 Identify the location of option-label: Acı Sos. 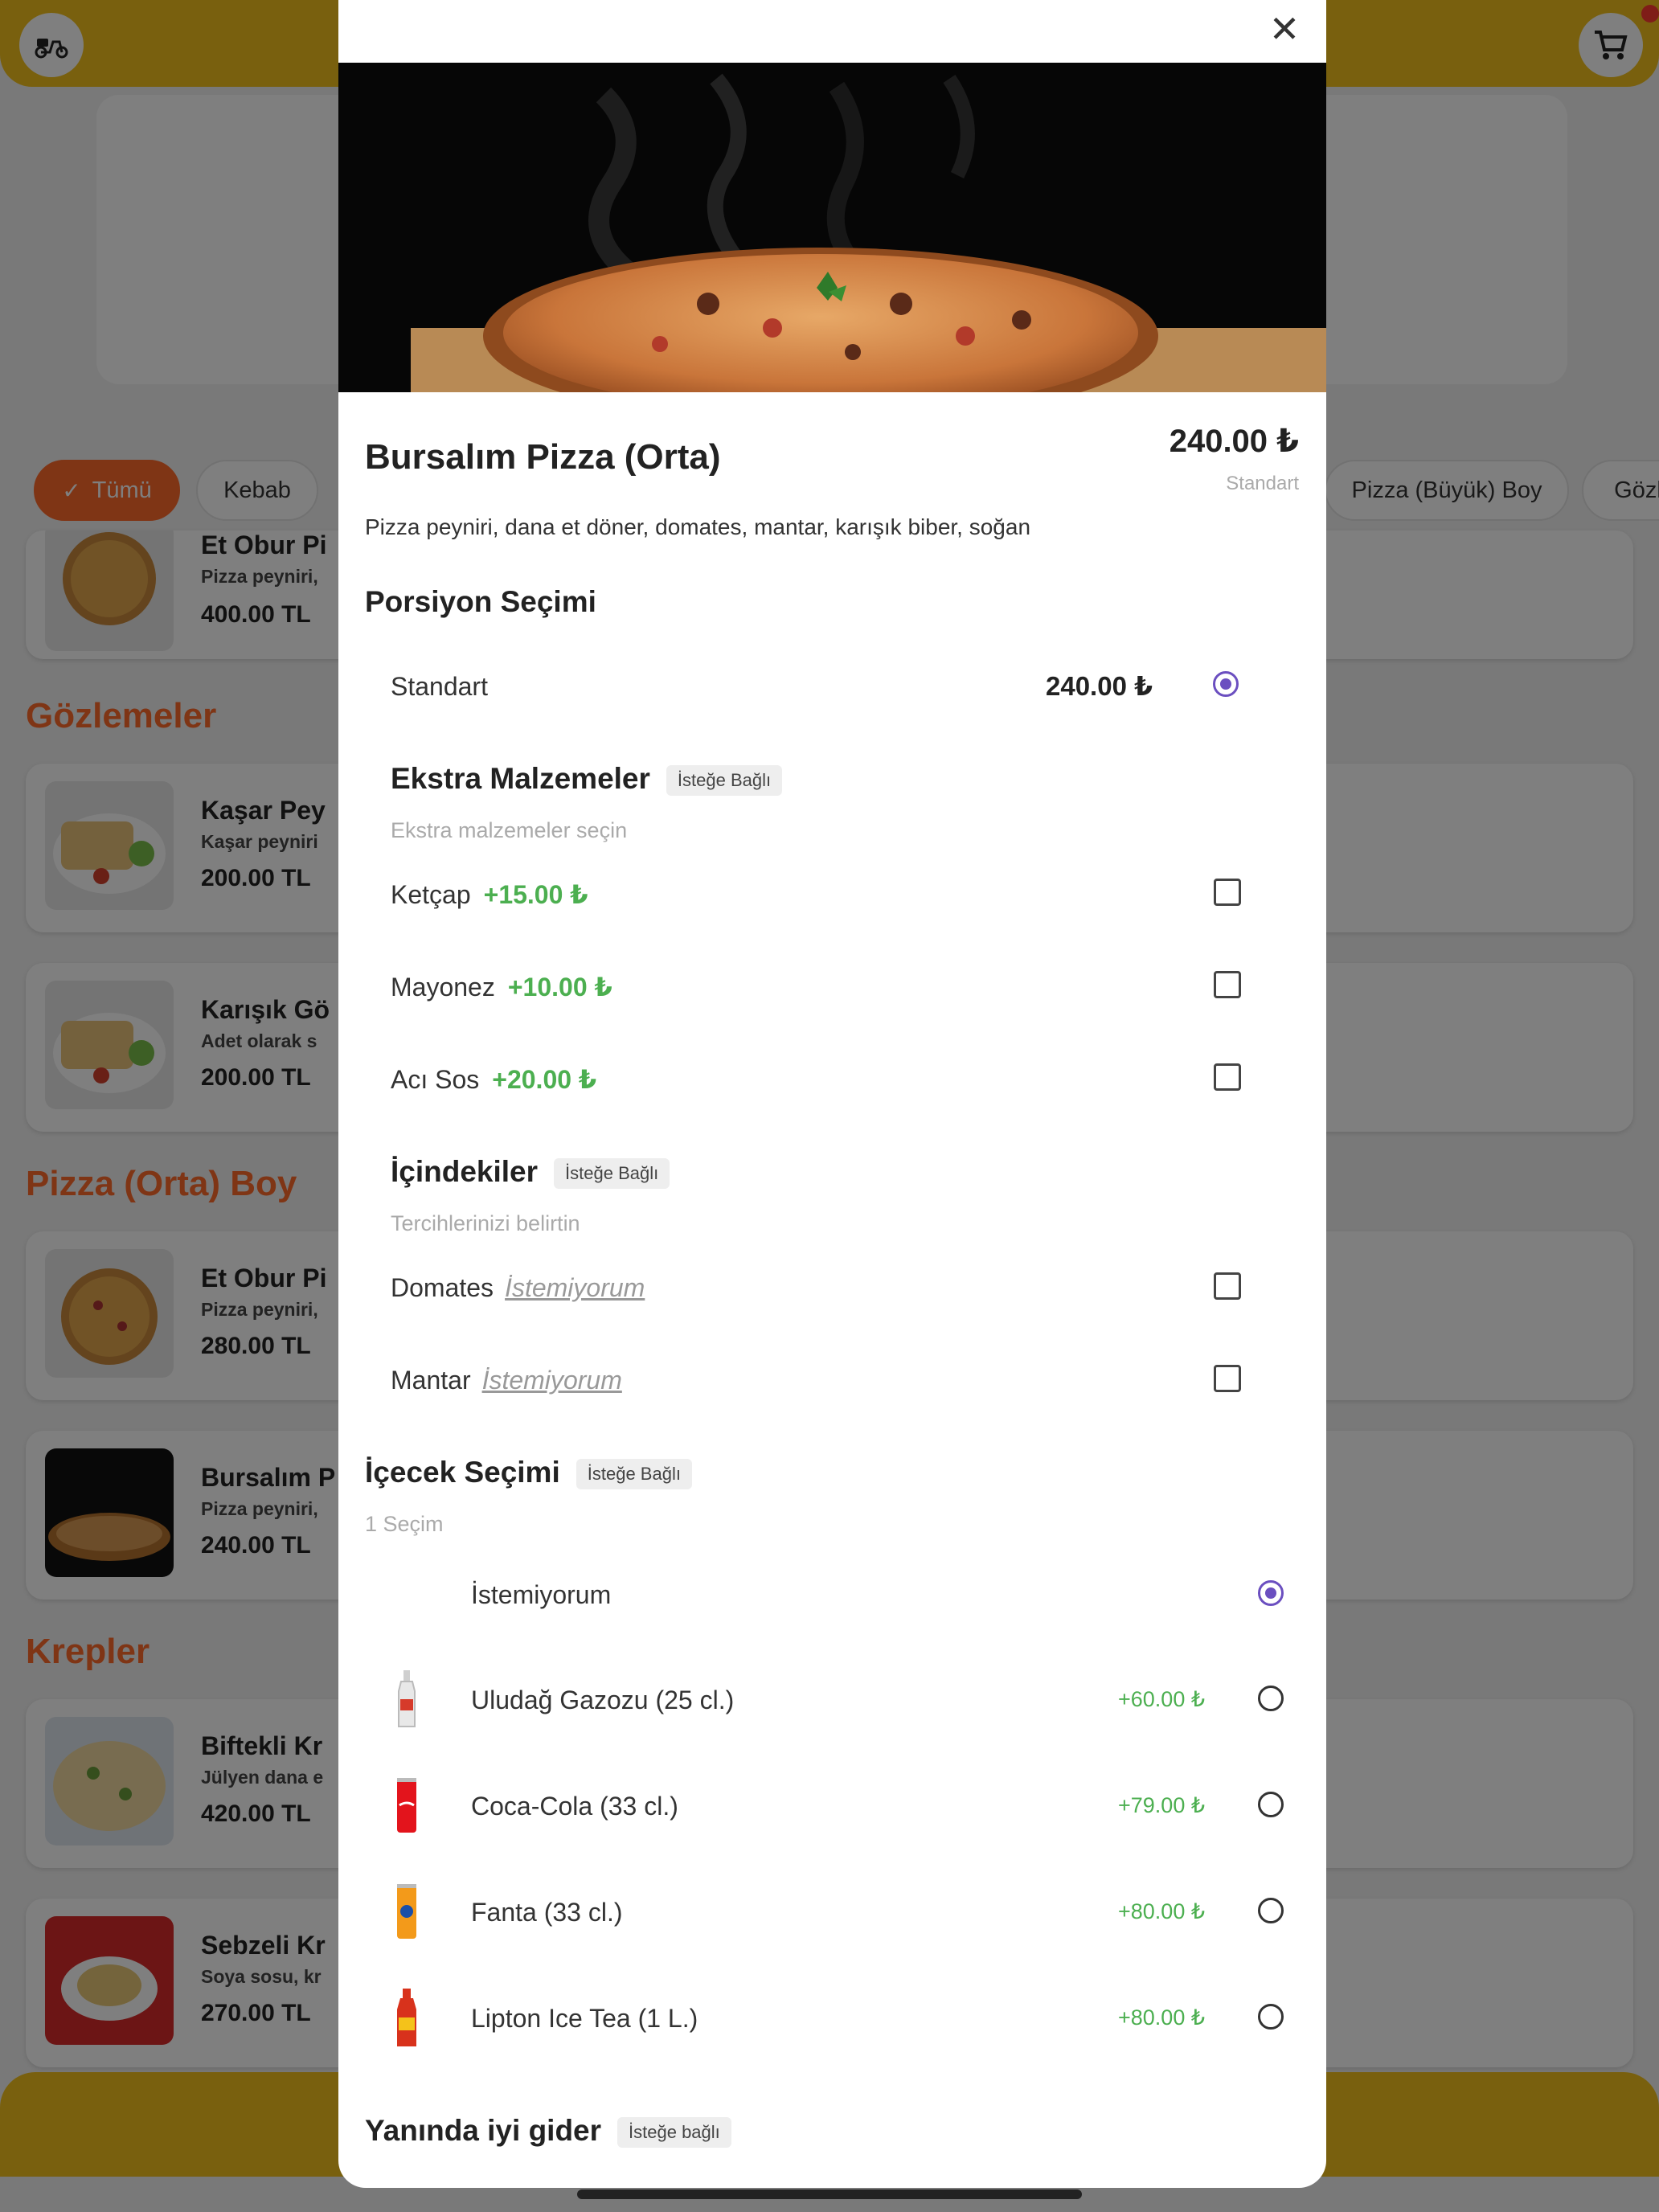
(435, 1079).